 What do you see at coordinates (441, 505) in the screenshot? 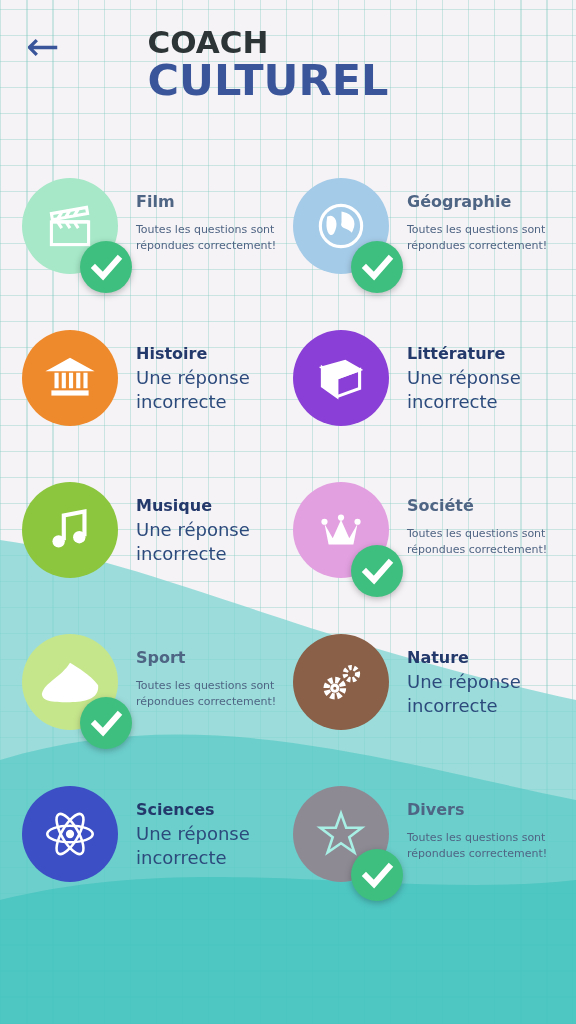
I see `category-name: Société` at bounding box center [441, 505].